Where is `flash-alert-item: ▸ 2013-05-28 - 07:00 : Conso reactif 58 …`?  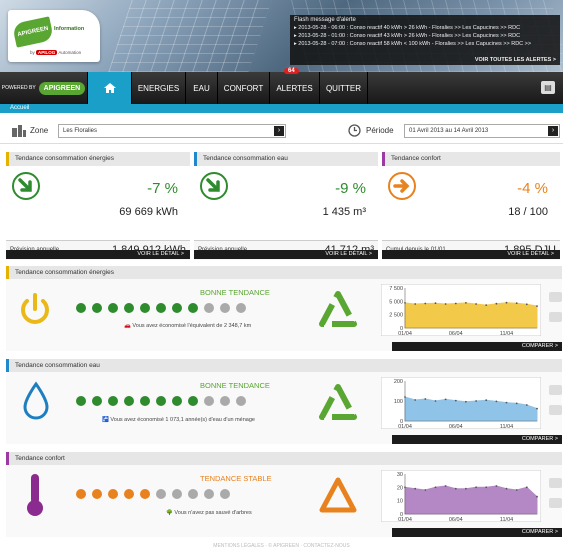
flash-alert-item: ▸ 2013-05-28 - 07:00 : Conso reactif 58 … is located at coordinates (425, 44).